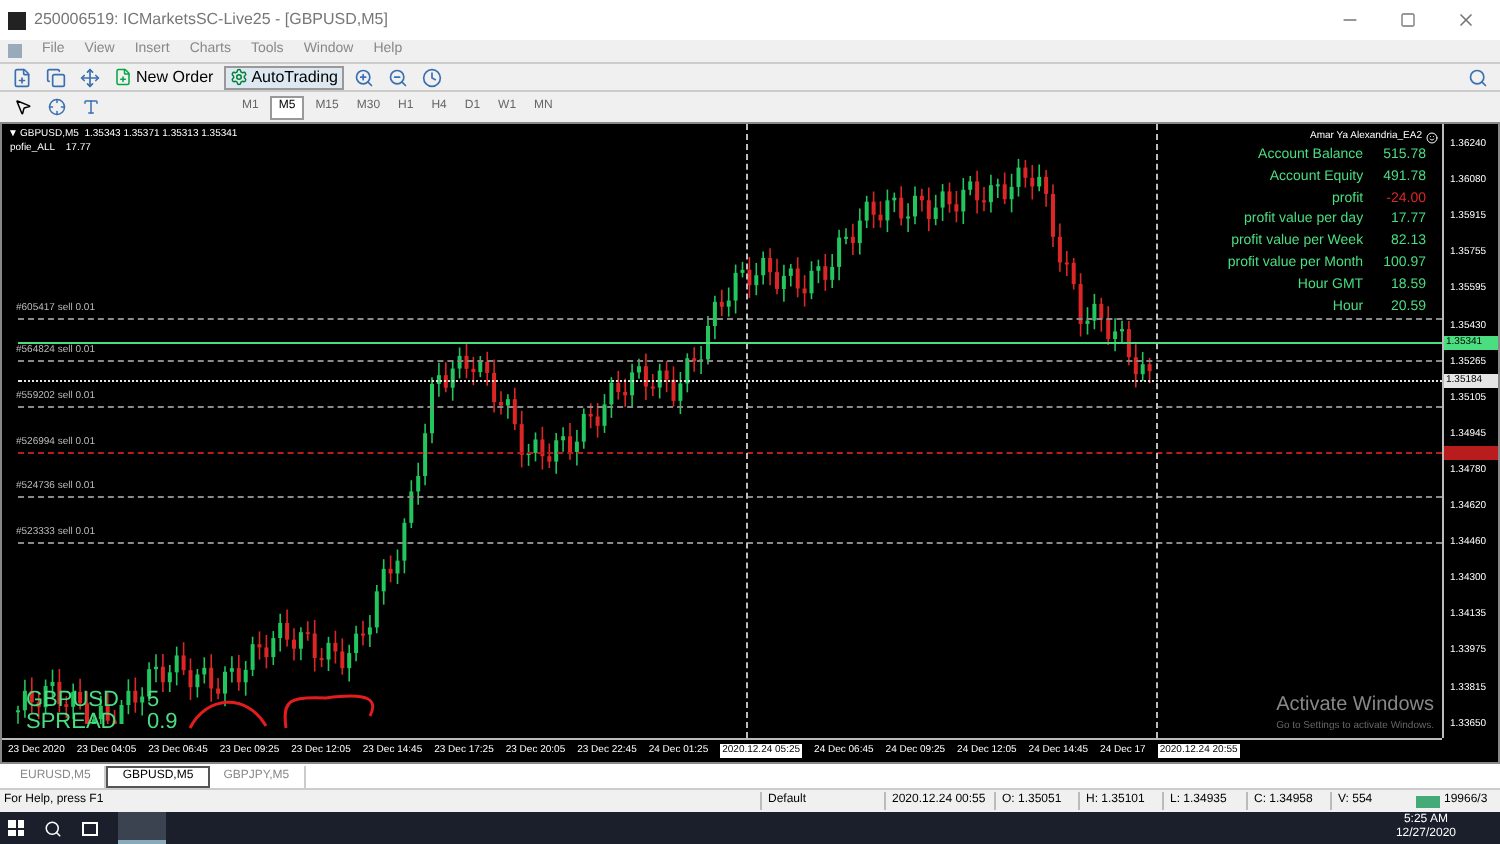  Describe the element at coordinates (1355, 705) in the screenshot. I see `activation-title: Activate Windows` at that location.